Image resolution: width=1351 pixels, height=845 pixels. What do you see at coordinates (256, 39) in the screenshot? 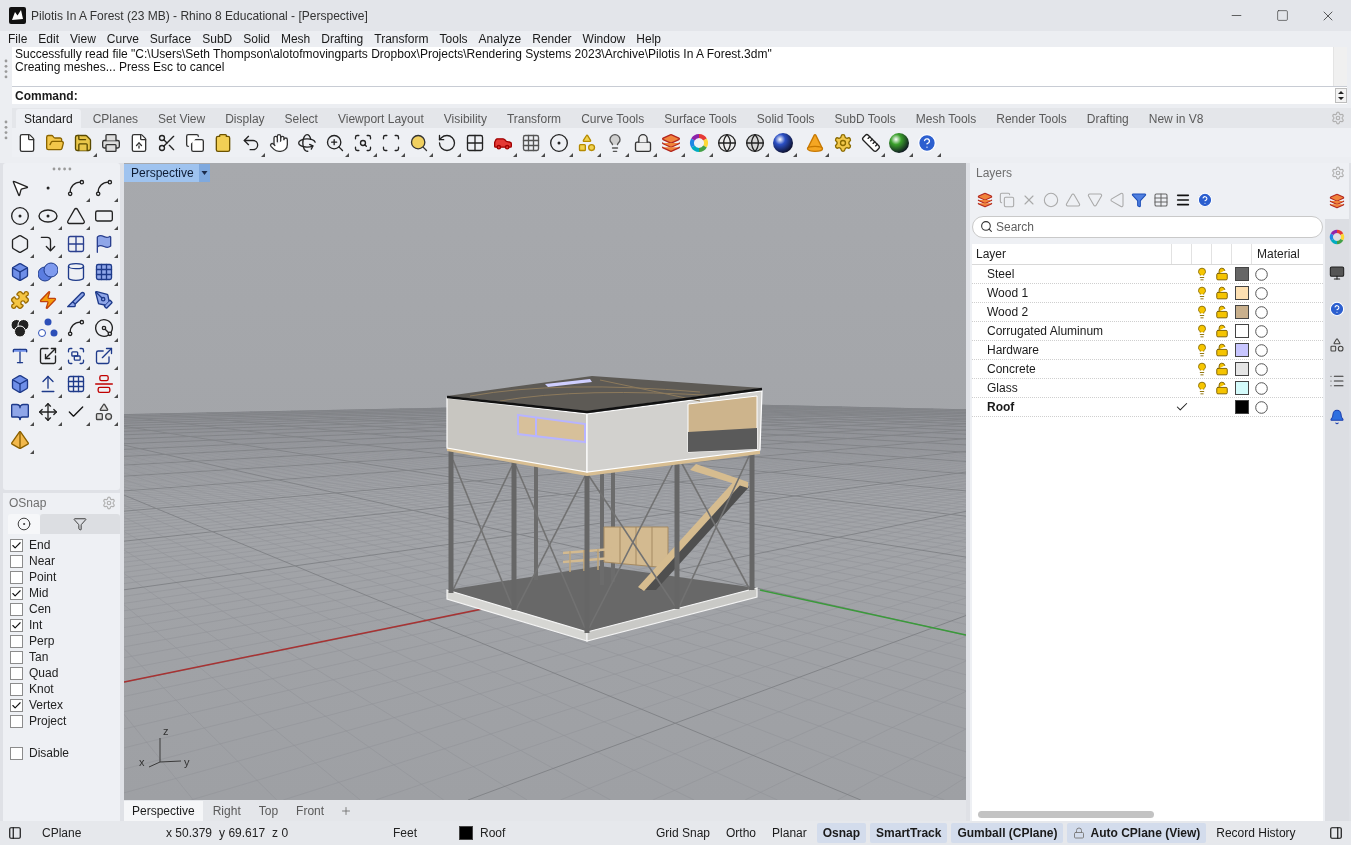
I see `menu-item: Solid` at bounding box center [256, 39].